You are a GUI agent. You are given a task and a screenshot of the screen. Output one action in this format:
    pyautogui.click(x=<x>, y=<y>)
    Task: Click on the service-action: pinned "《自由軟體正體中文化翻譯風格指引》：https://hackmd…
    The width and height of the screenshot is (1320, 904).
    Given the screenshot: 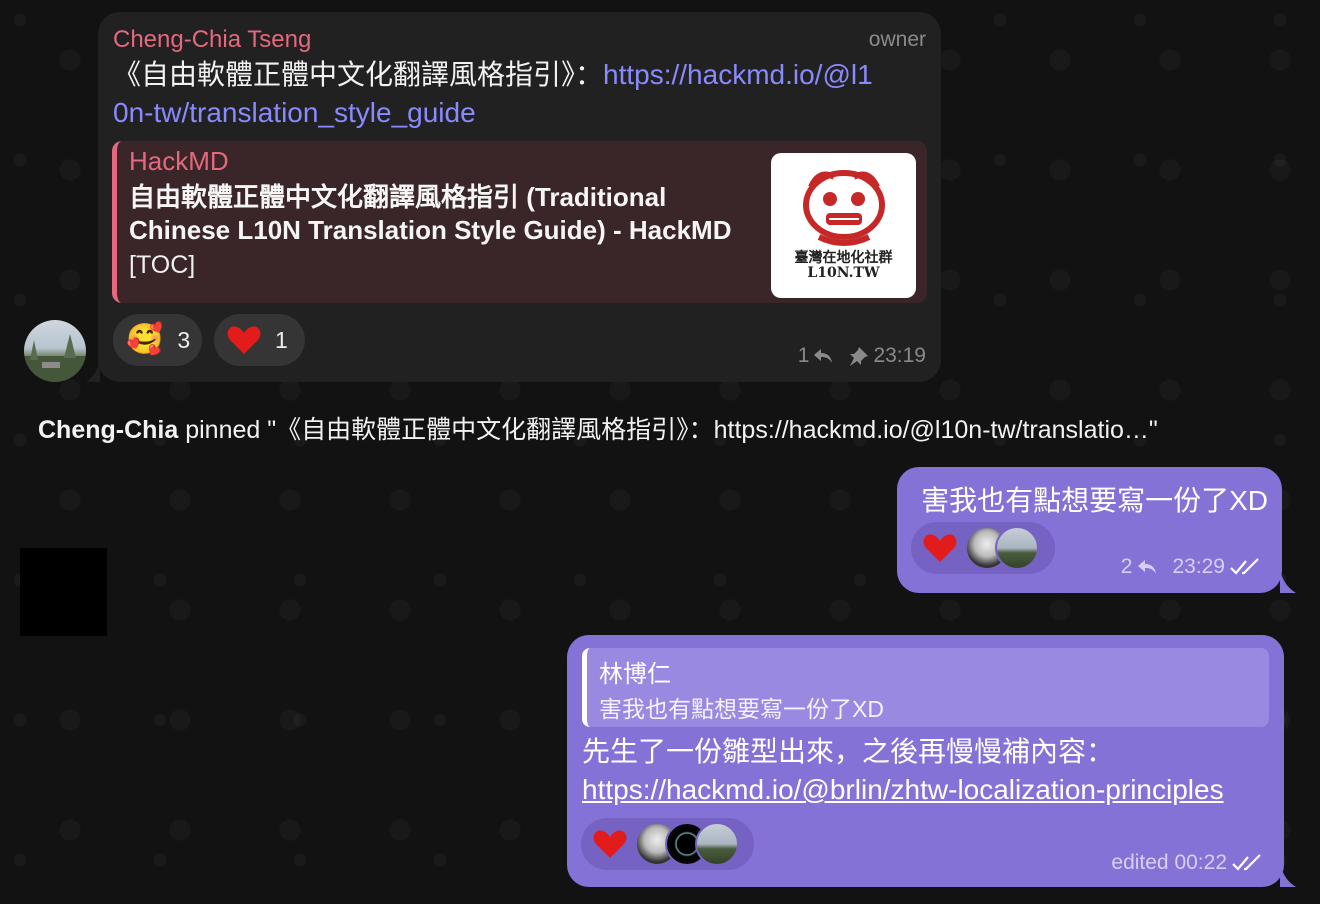 What is the action you would take?
    pyautogui.click(x=668, y=430)
    